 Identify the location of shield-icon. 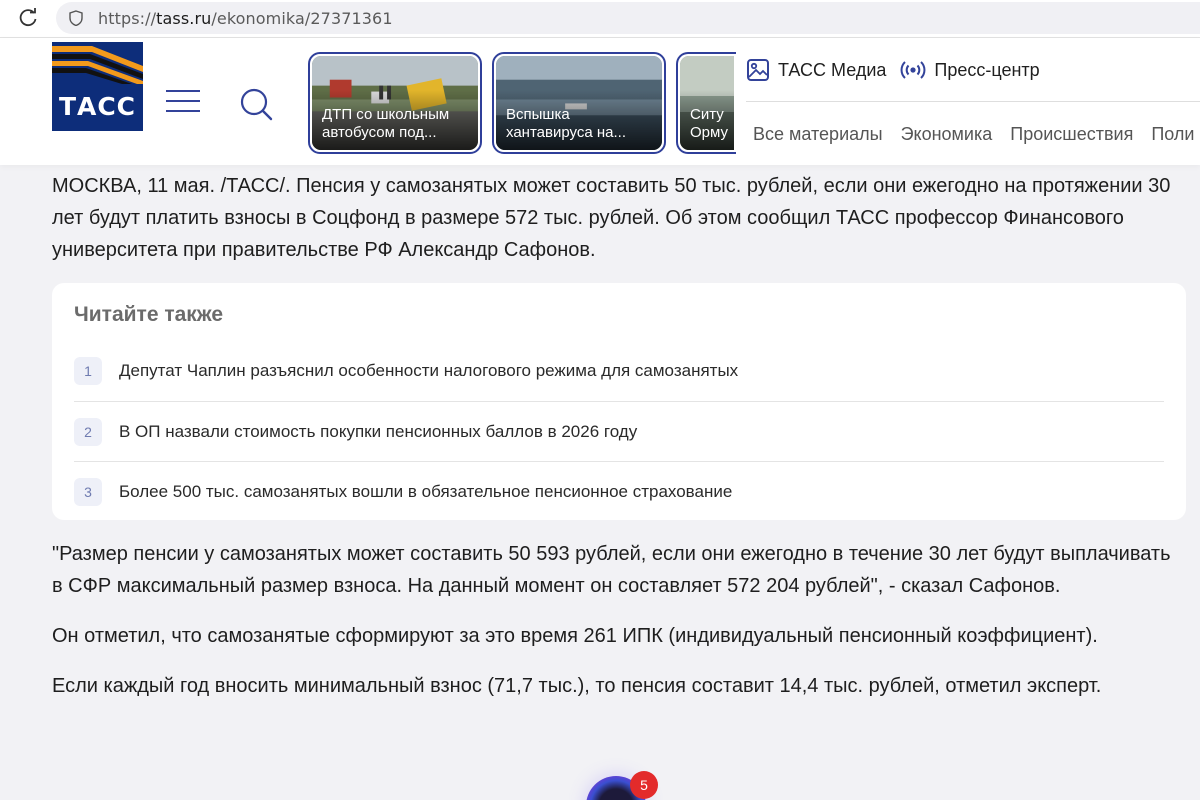
(76, 18).